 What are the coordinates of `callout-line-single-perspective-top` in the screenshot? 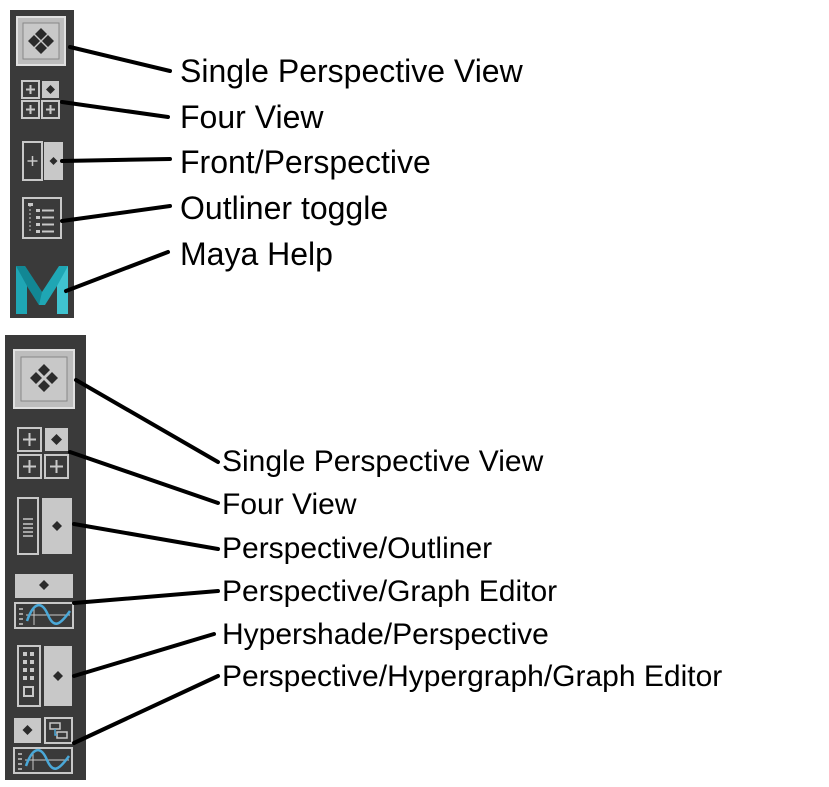 It's located at (120, 59).